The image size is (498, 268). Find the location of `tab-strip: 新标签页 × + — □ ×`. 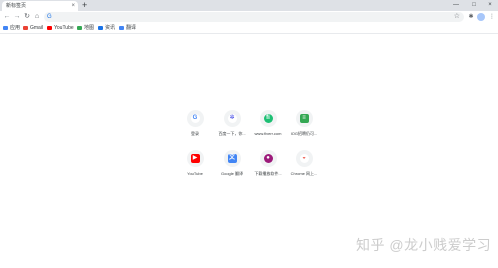

tab-strip: 新标签页 × + — □ × is located at coordinates (249, 5).